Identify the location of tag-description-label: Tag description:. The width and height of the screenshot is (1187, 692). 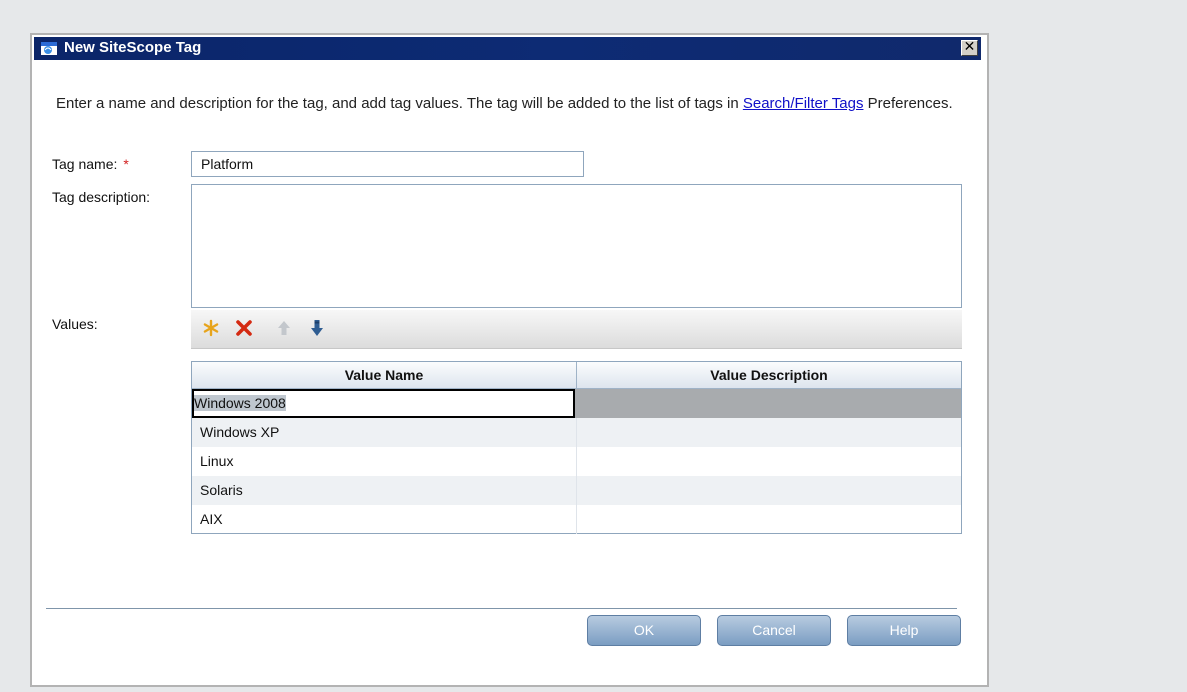
(101, 197).